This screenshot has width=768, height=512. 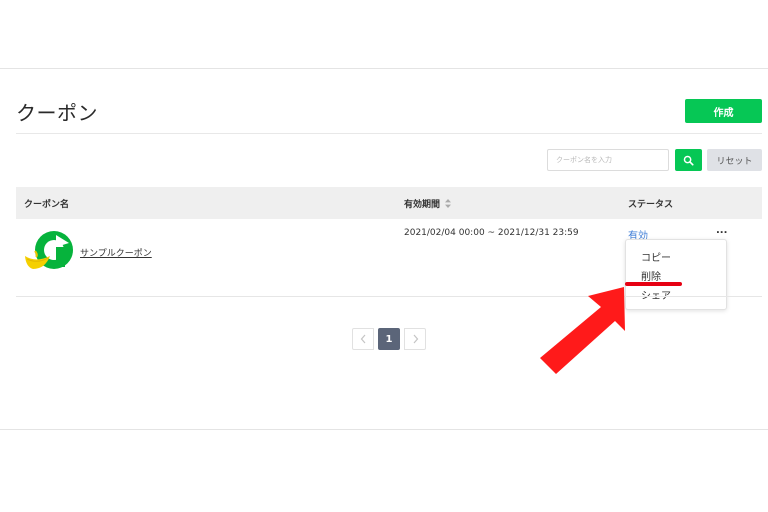 I want to click on title-divider, so click(x=389, y=133).